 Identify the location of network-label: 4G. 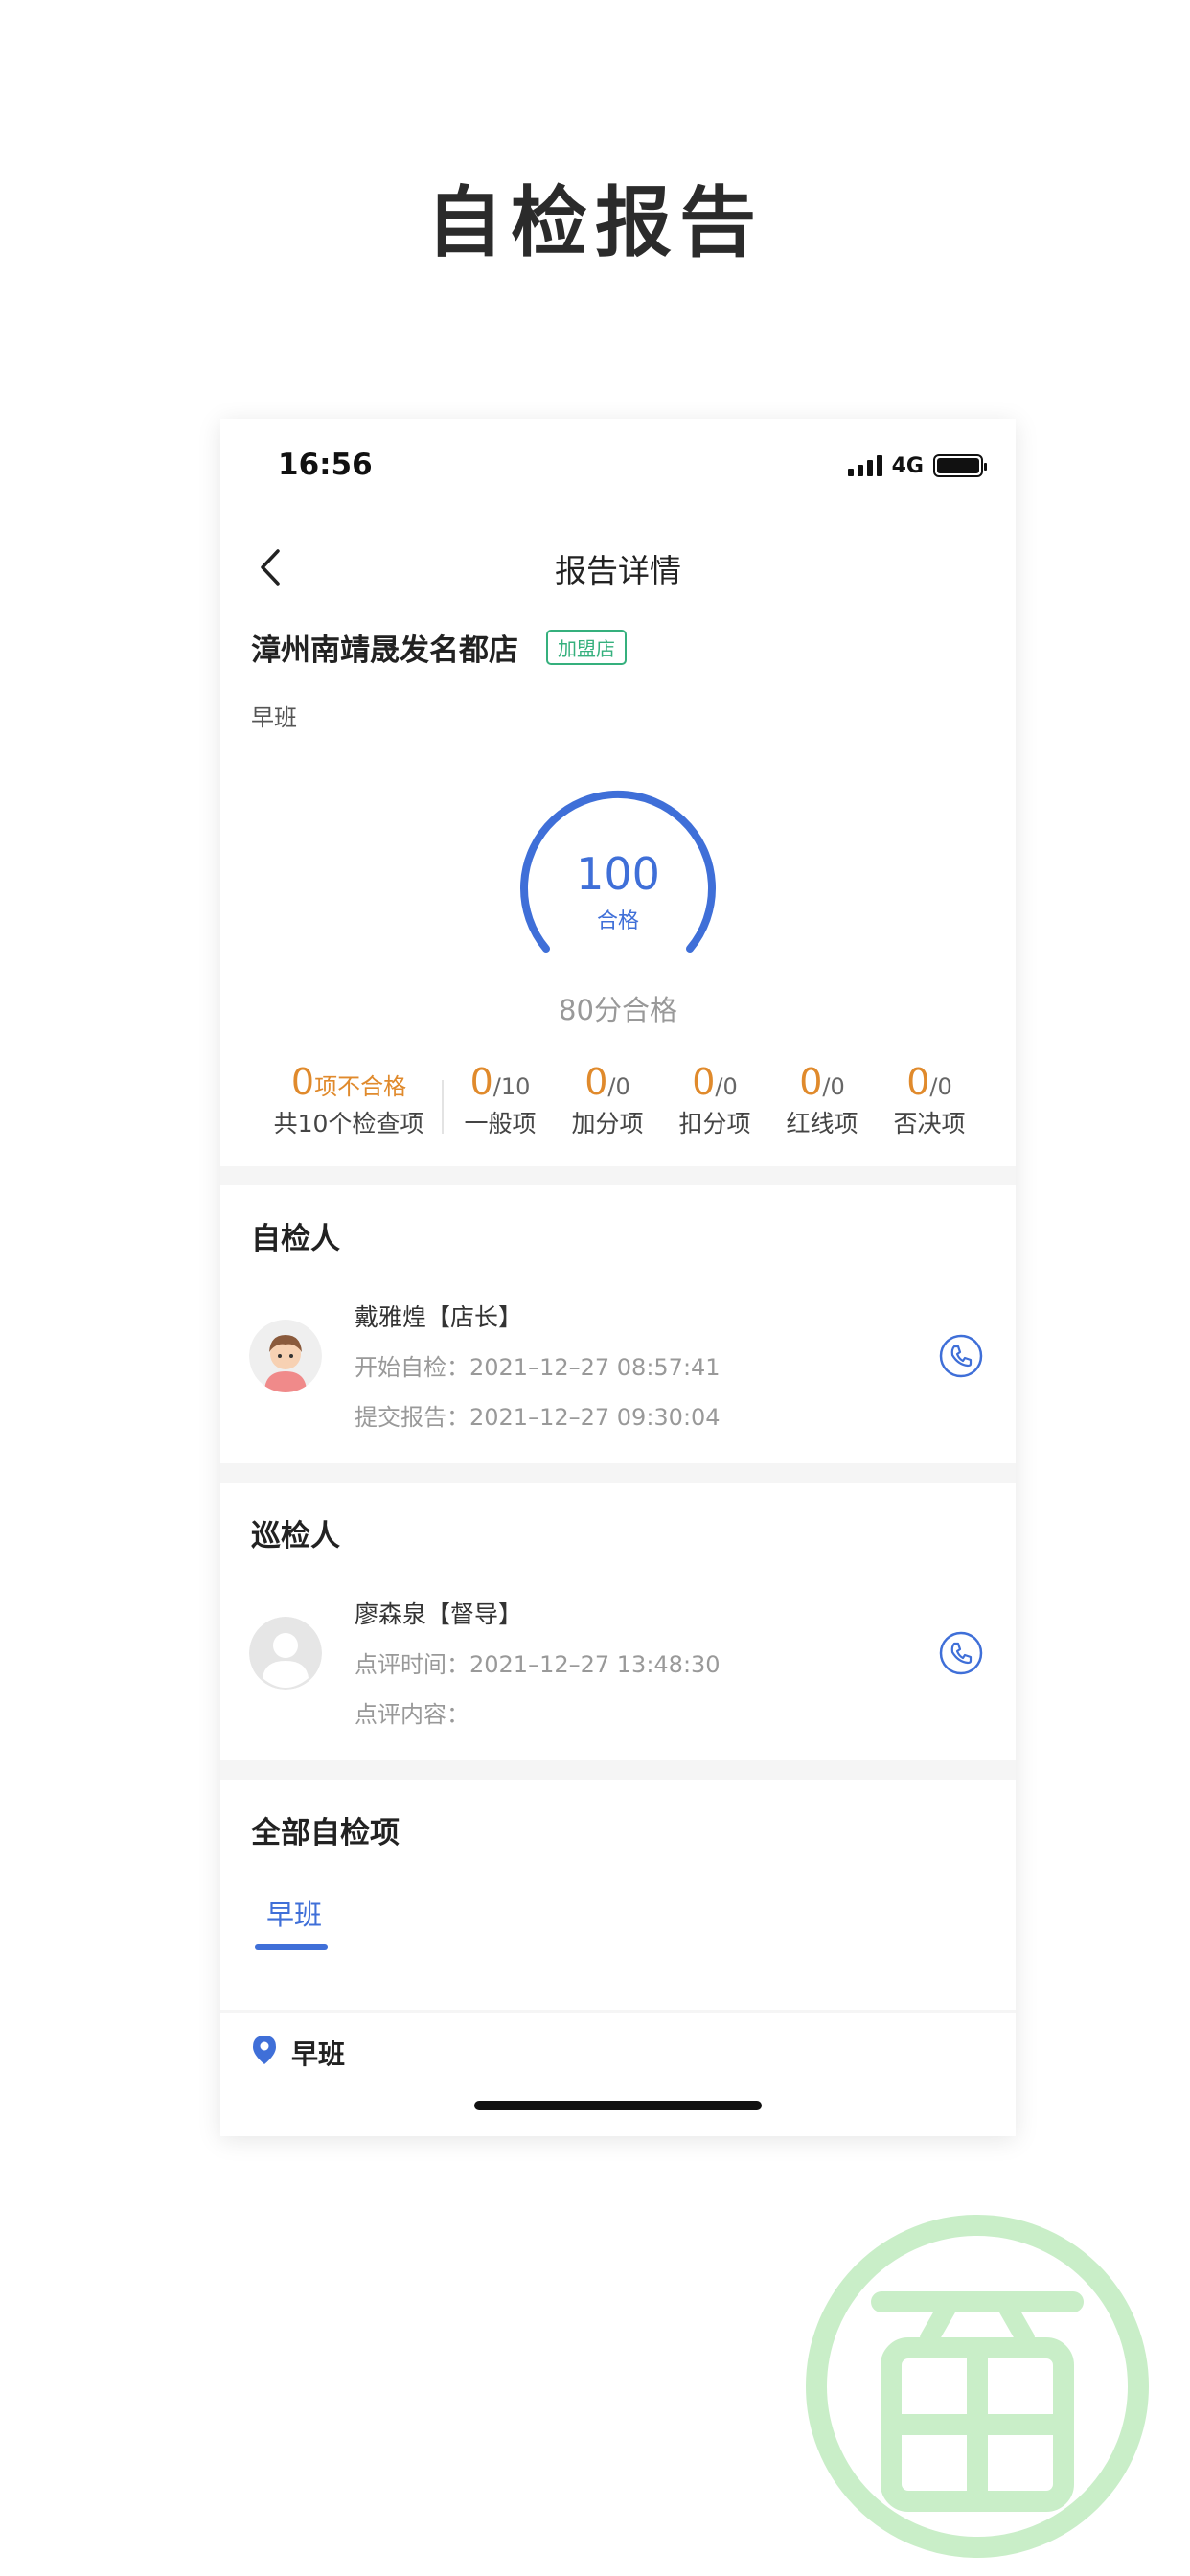
(907, 466).